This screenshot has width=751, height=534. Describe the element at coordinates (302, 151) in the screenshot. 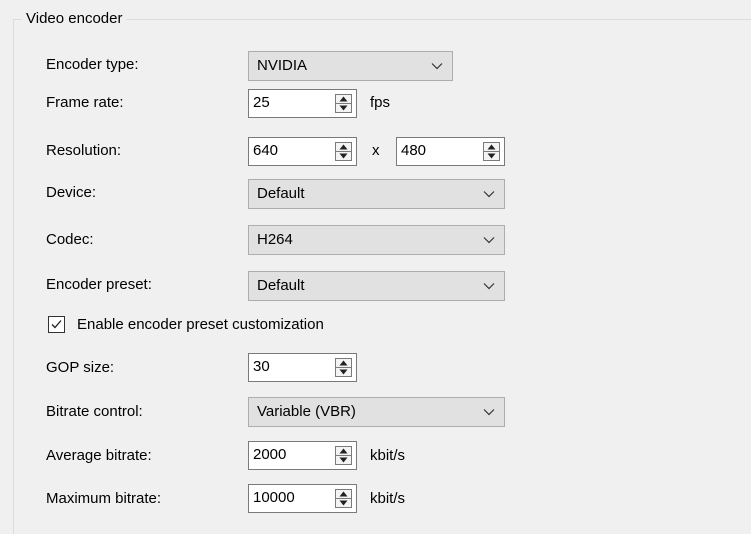

I see `resolution-width-spinbox: 640` at that location.